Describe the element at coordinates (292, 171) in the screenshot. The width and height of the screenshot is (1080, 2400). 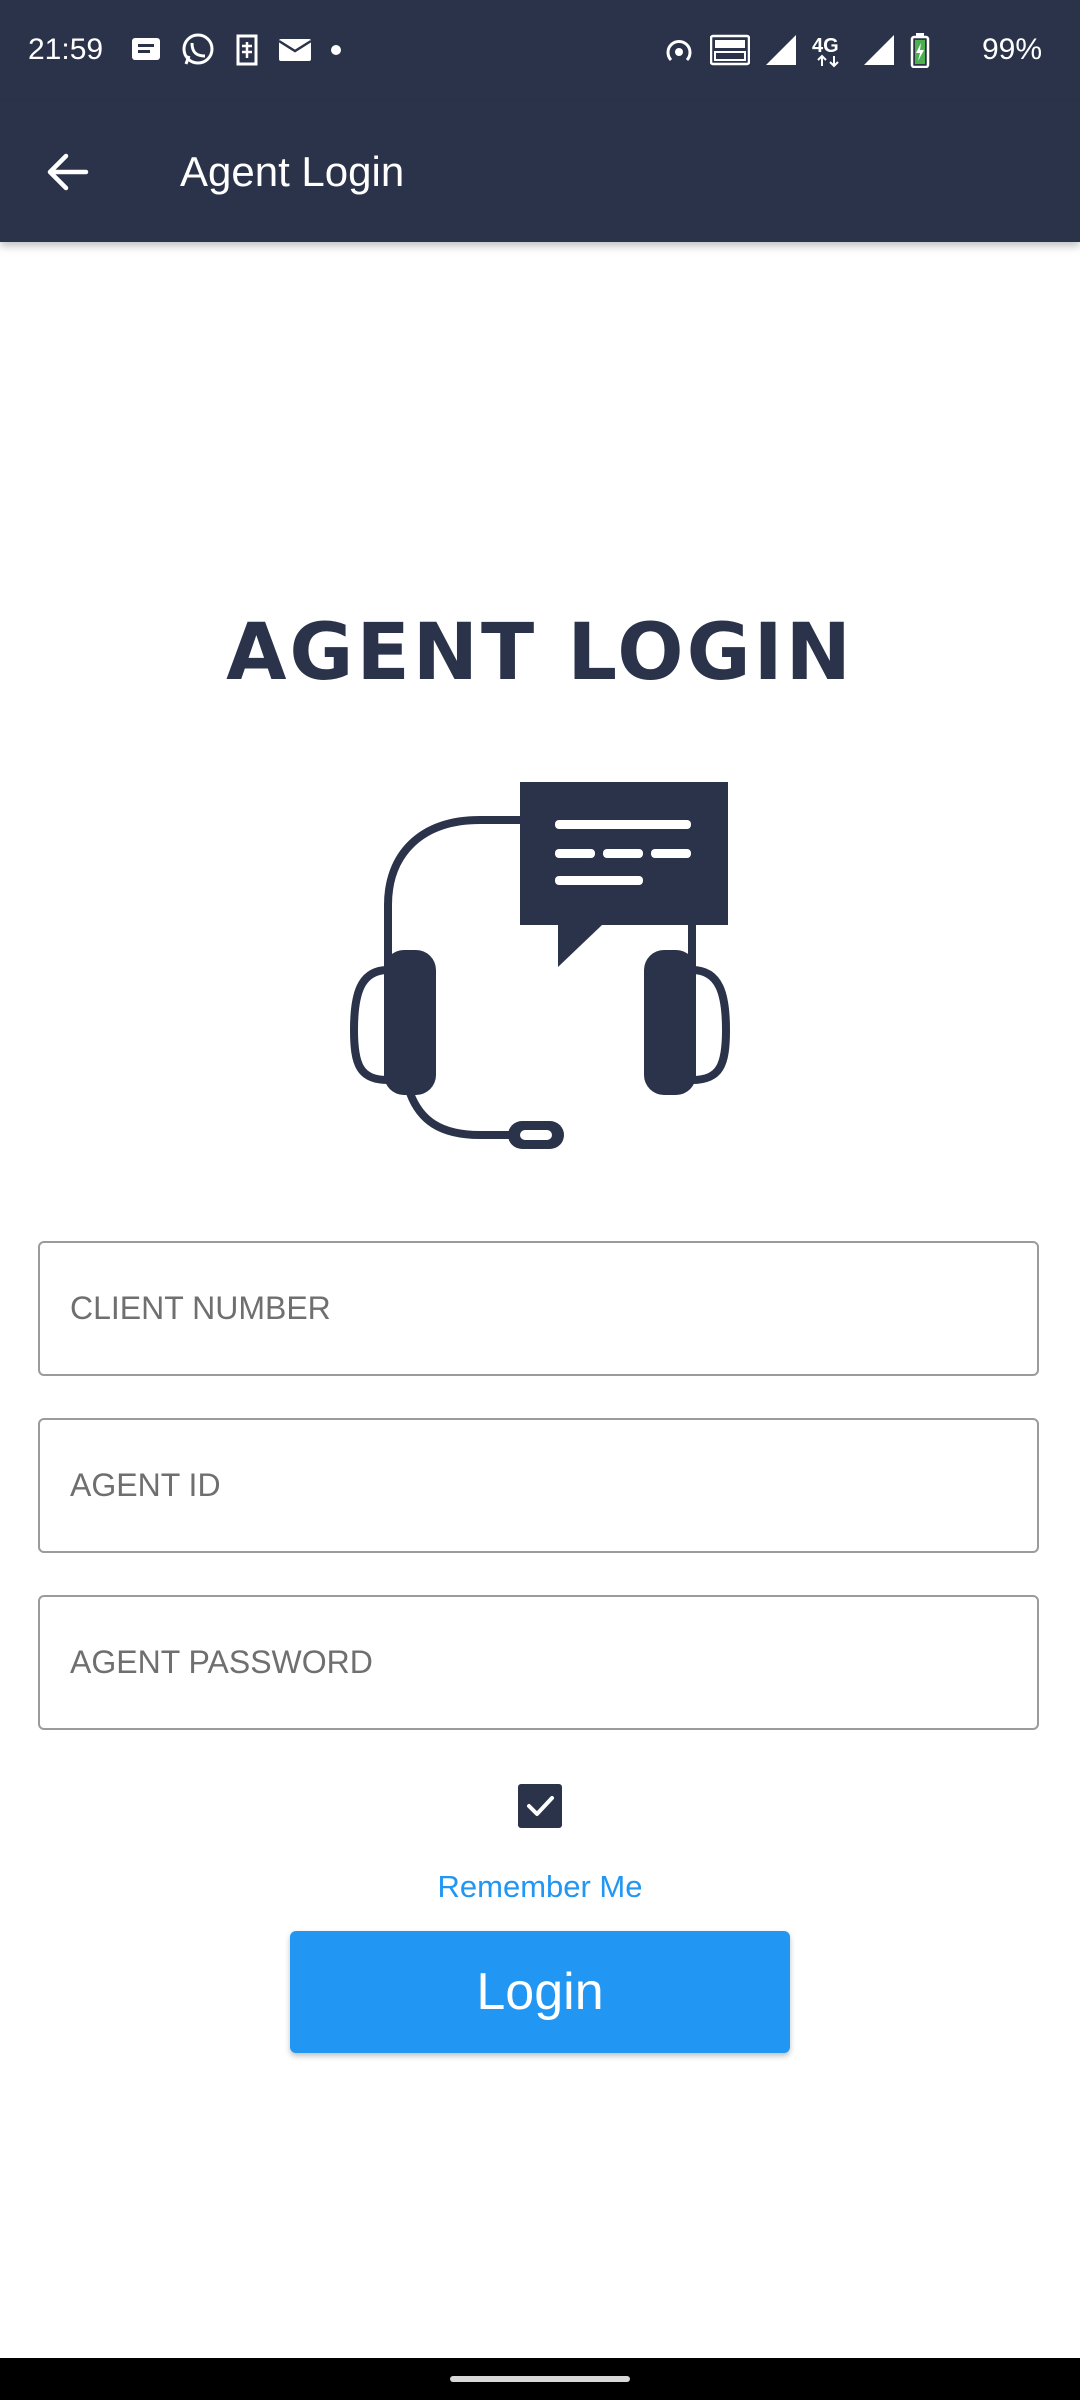
I see `app-bar-title: Agent Login` at that location.